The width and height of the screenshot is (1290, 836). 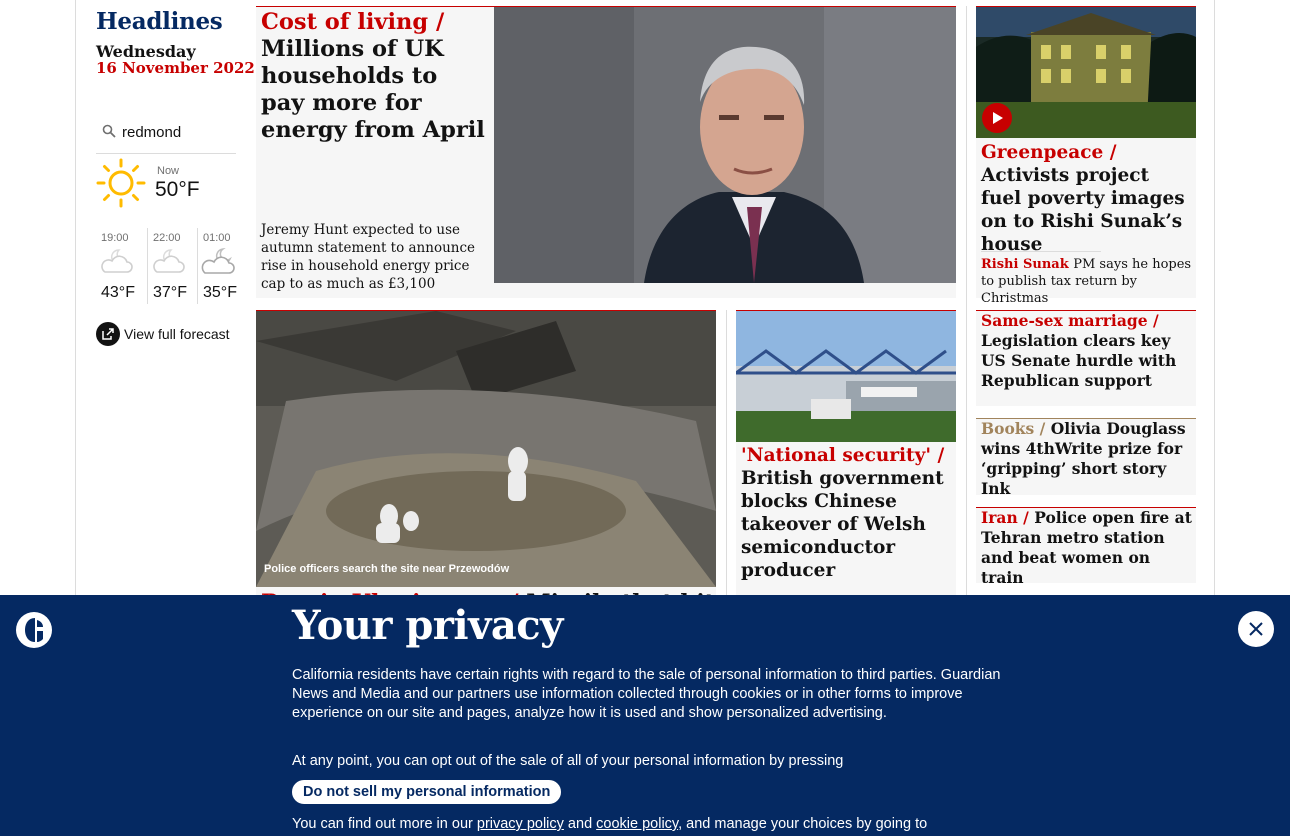 I want to click on now-label: Now, so click(x=168, y=171).